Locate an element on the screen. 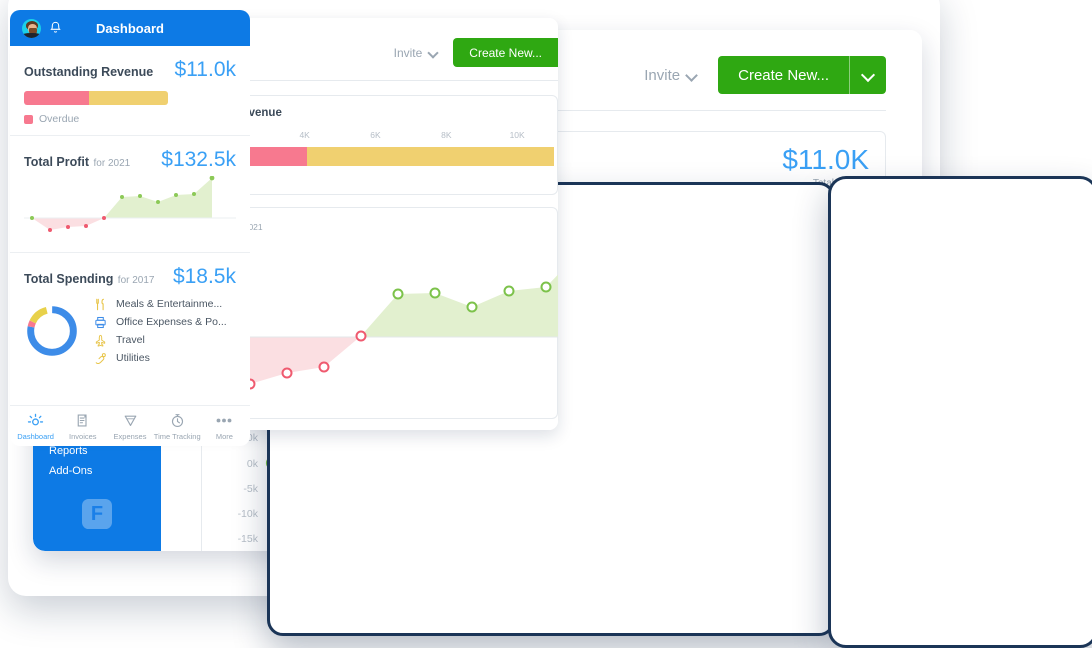 This screenshot has height=648, width=1092. outstanding-legend-mobile: Overdue is located at coordinates (130, 119).